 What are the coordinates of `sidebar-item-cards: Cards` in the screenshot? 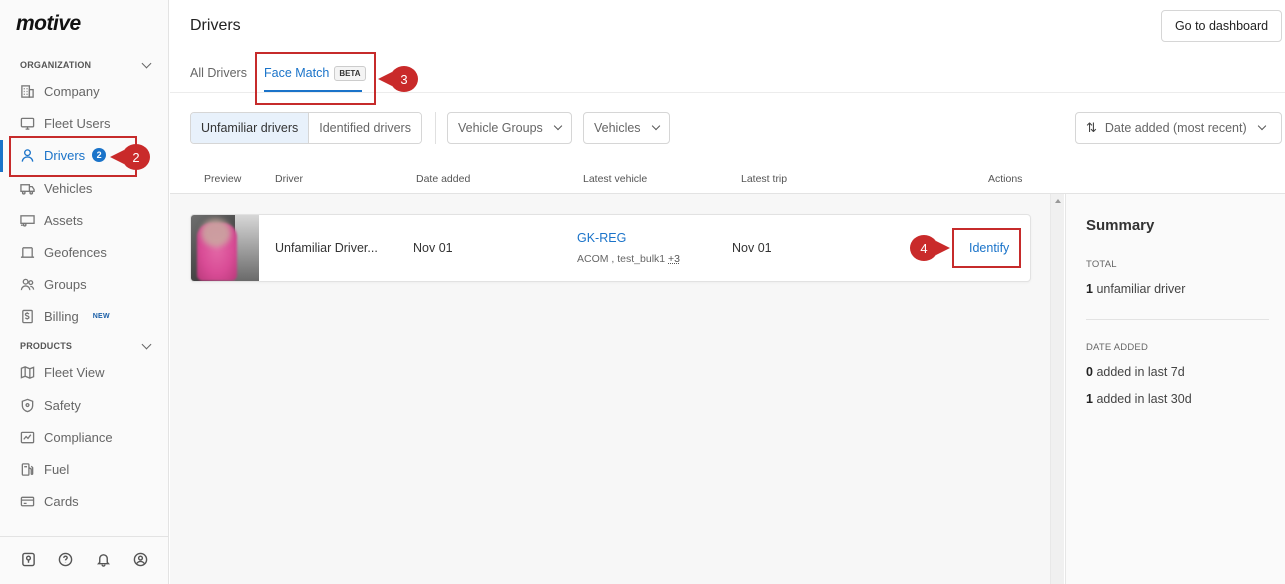 It's located at (85, 501).